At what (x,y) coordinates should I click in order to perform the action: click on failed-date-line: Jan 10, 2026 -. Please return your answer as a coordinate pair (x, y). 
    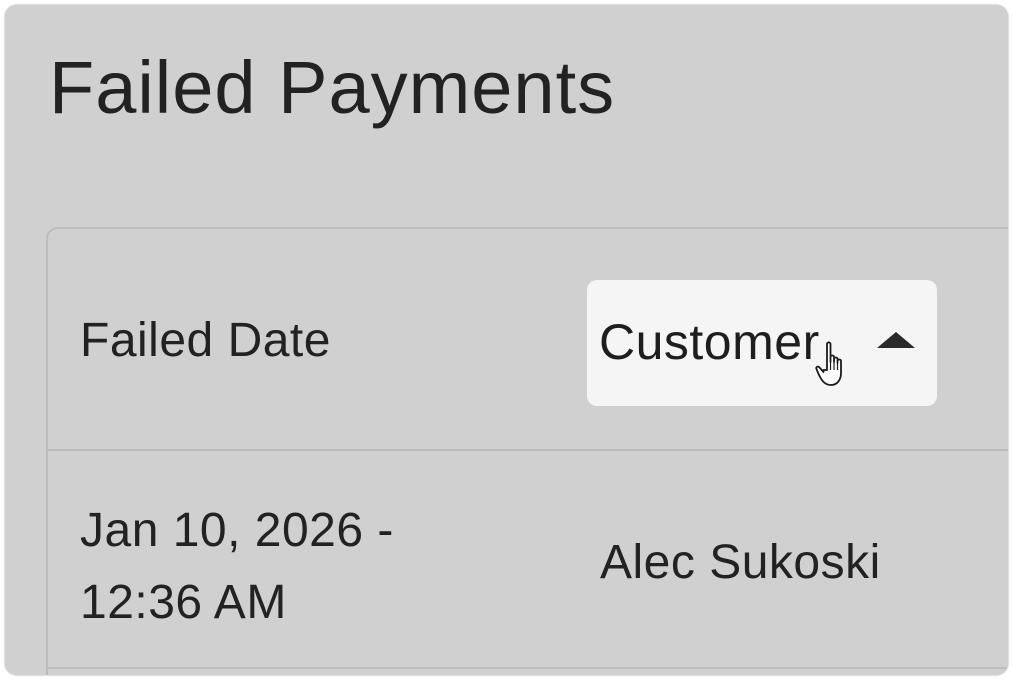
    Looking at the image, I should click on (237, 530).